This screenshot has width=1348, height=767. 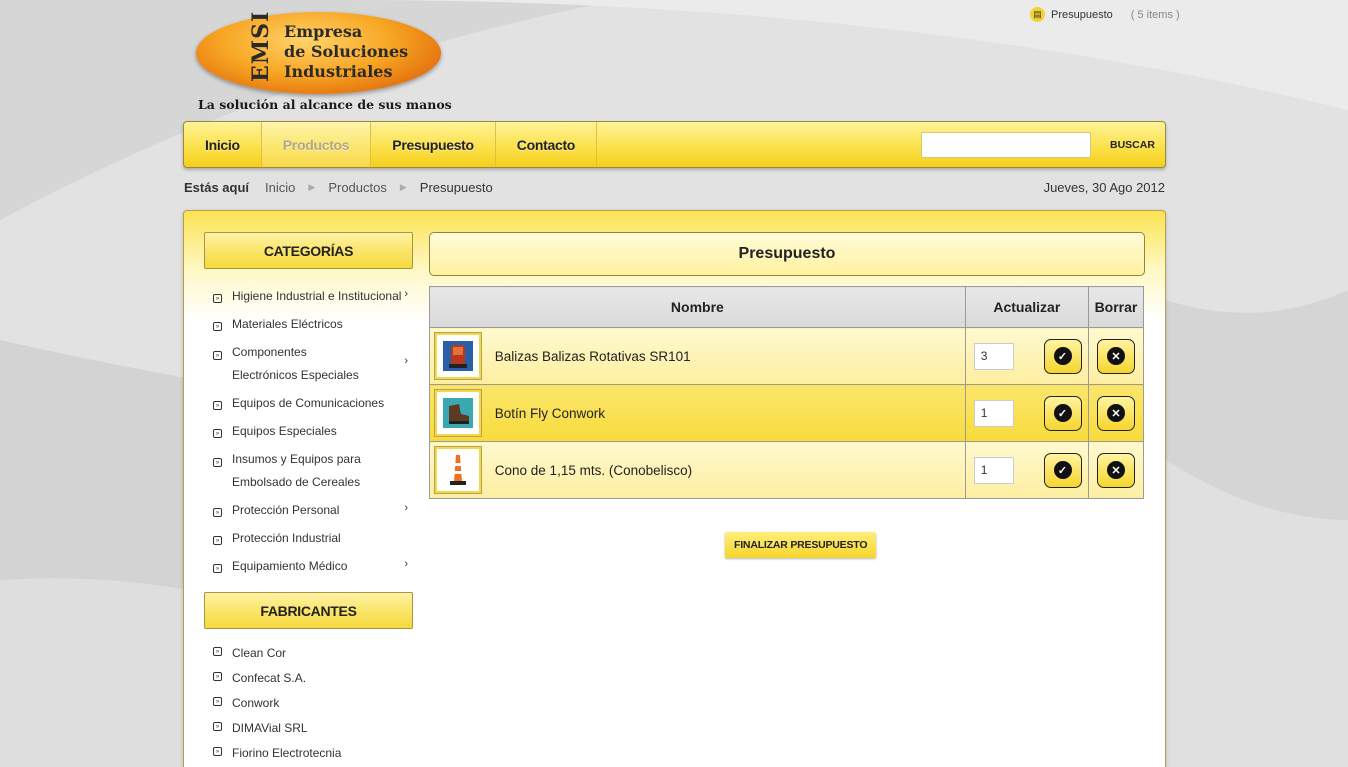 I want to click on manufacturer-item: » Fiorino Electrotecnia, so click(x=313, y=755).